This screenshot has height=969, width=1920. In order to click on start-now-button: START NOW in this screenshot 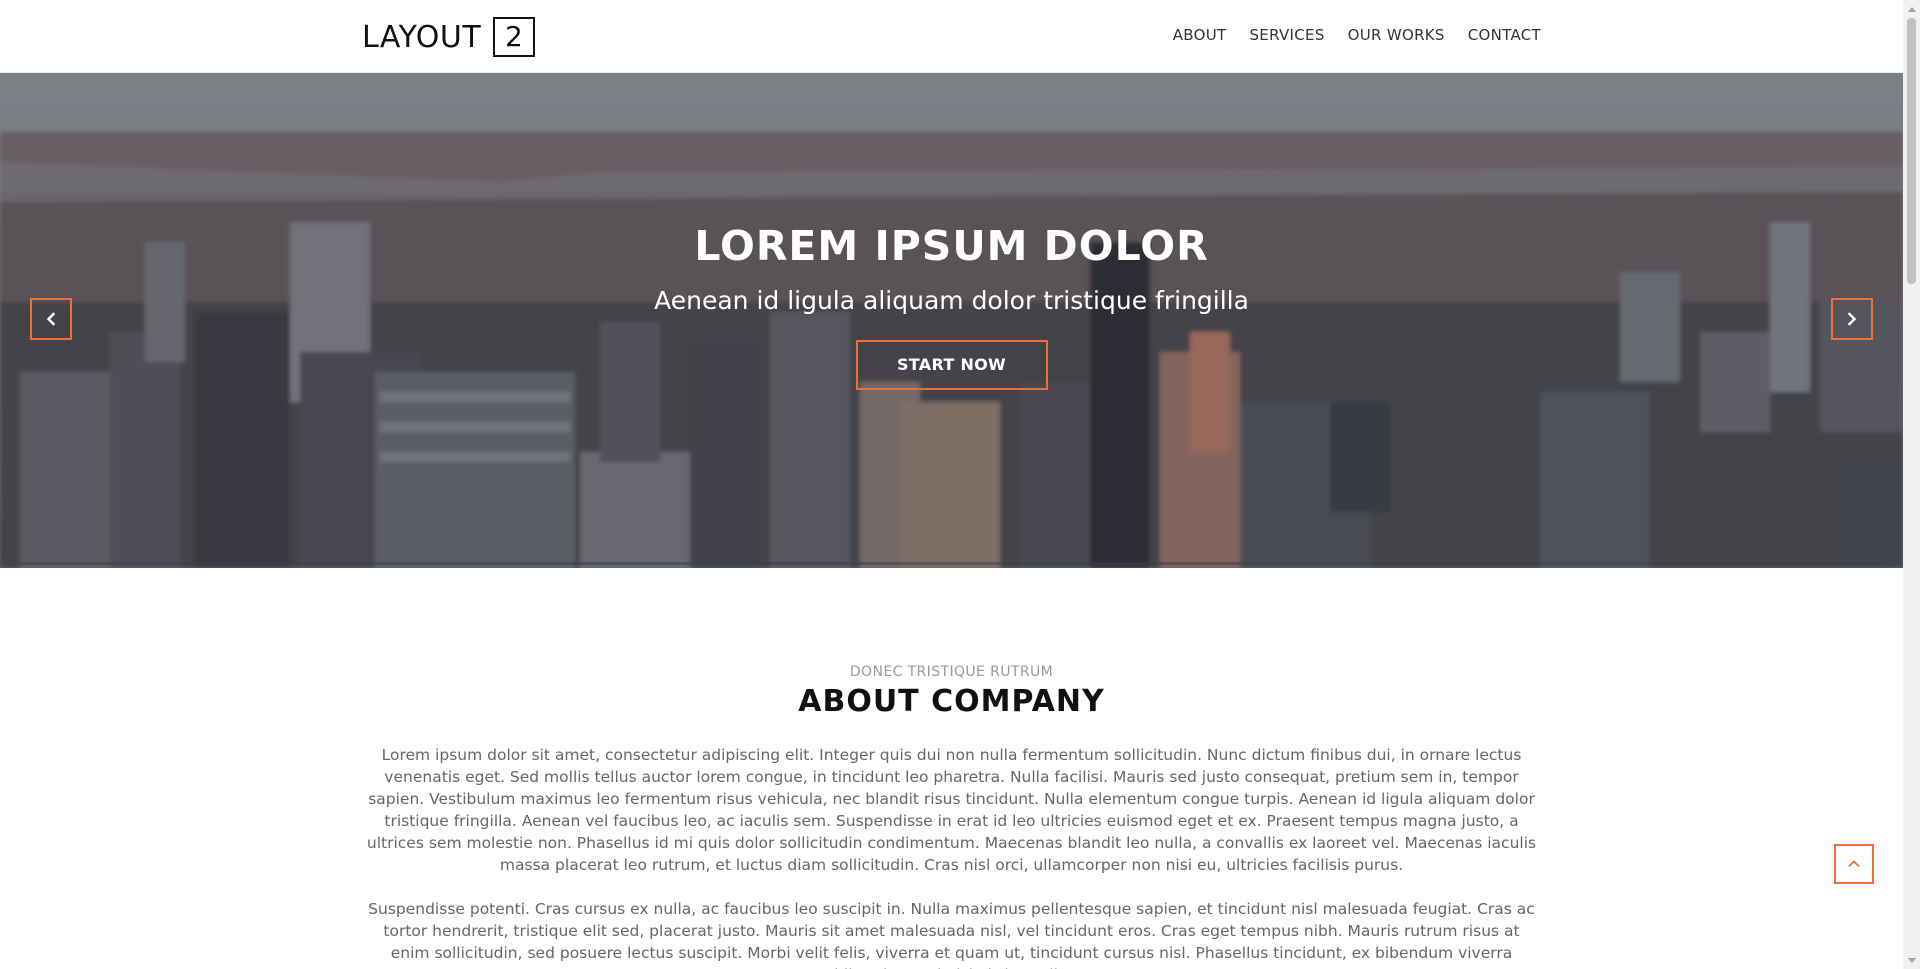, I will do `click(951, 365)`.